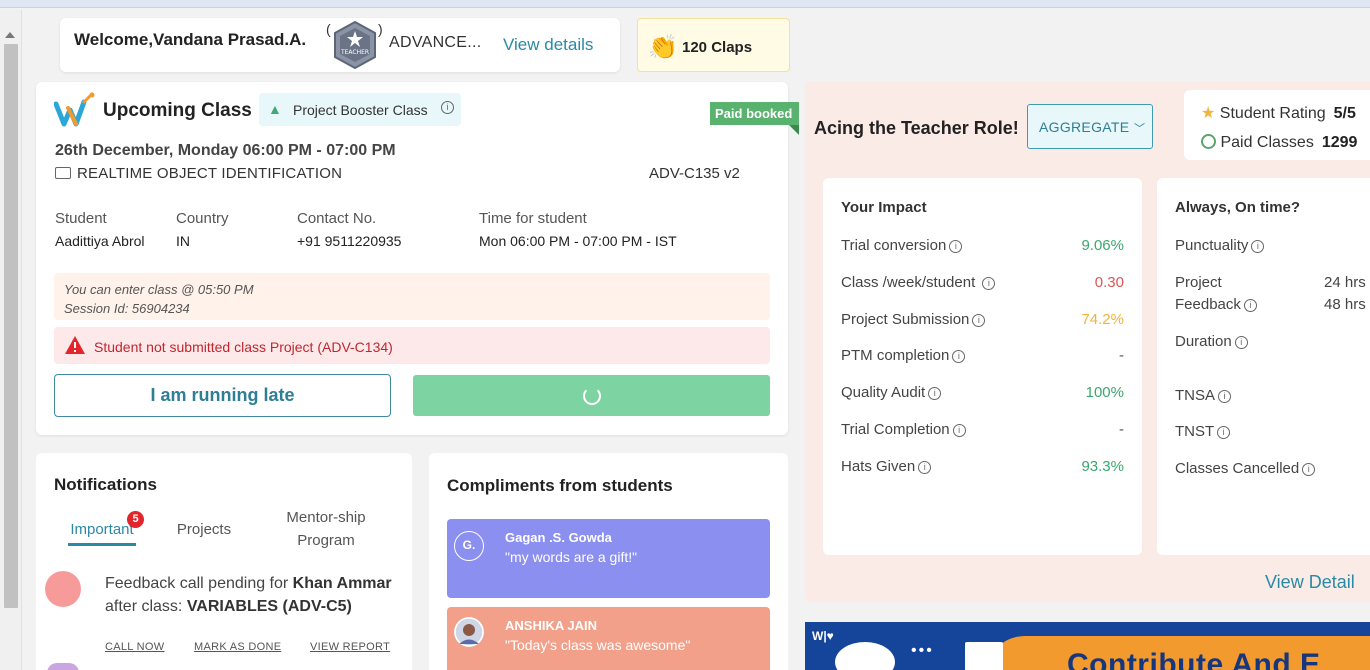 This screenshot has width=1370, height=670. What do you see at coordinates (63, 589) in the screenshot?
I see `notification-avatar` at bounding box center [63, 589].